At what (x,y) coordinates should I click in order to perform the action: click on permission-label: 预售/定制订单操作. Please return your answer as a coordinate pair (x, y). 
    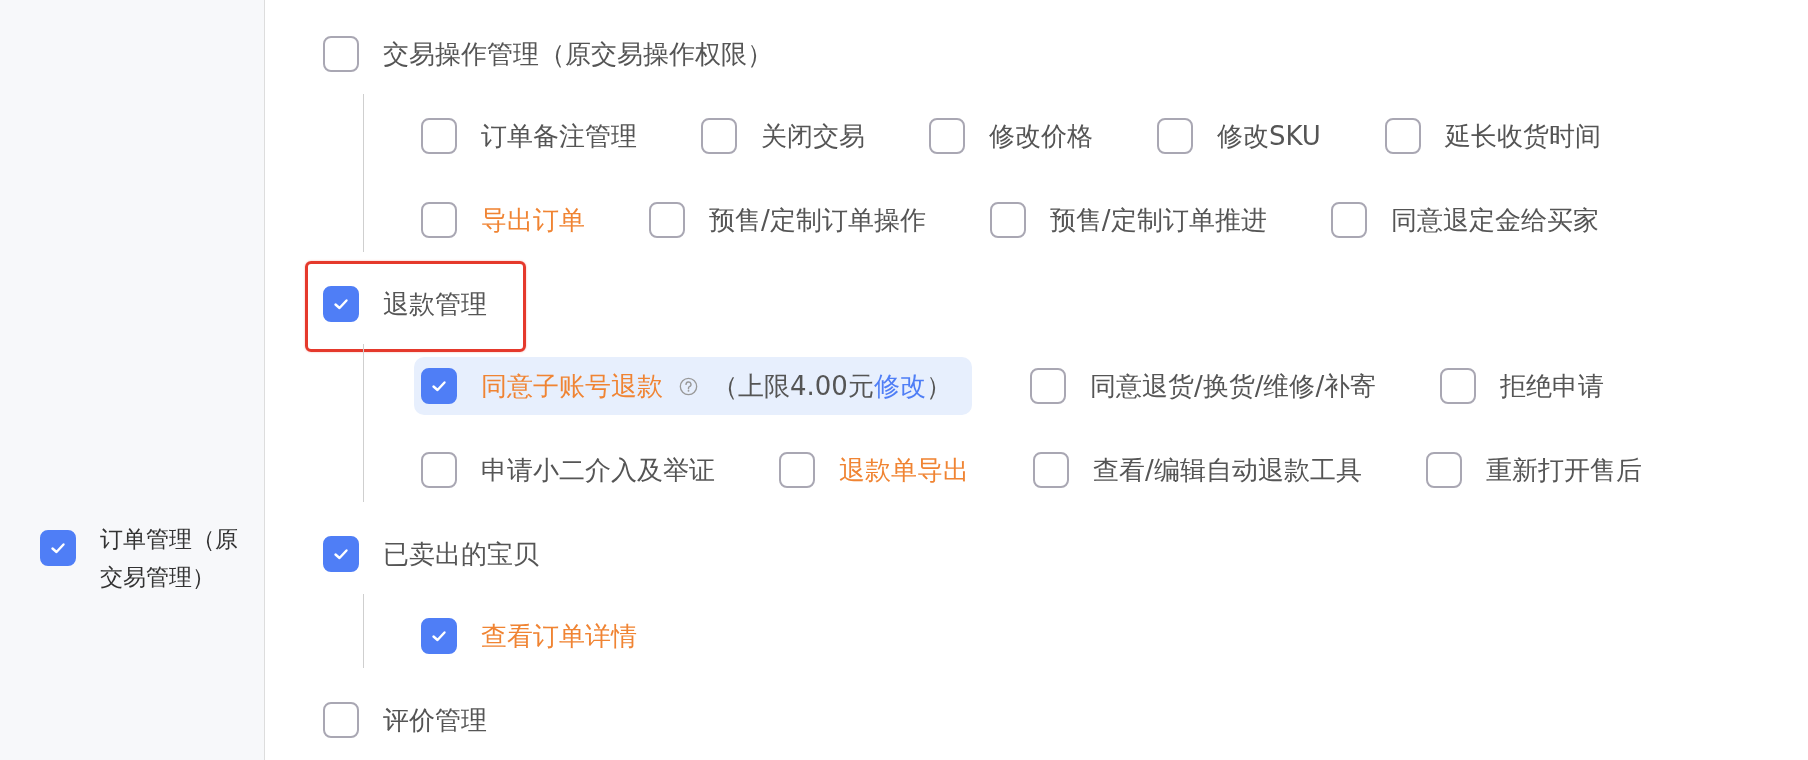
    Looking at the image, I should click on (817, 220).